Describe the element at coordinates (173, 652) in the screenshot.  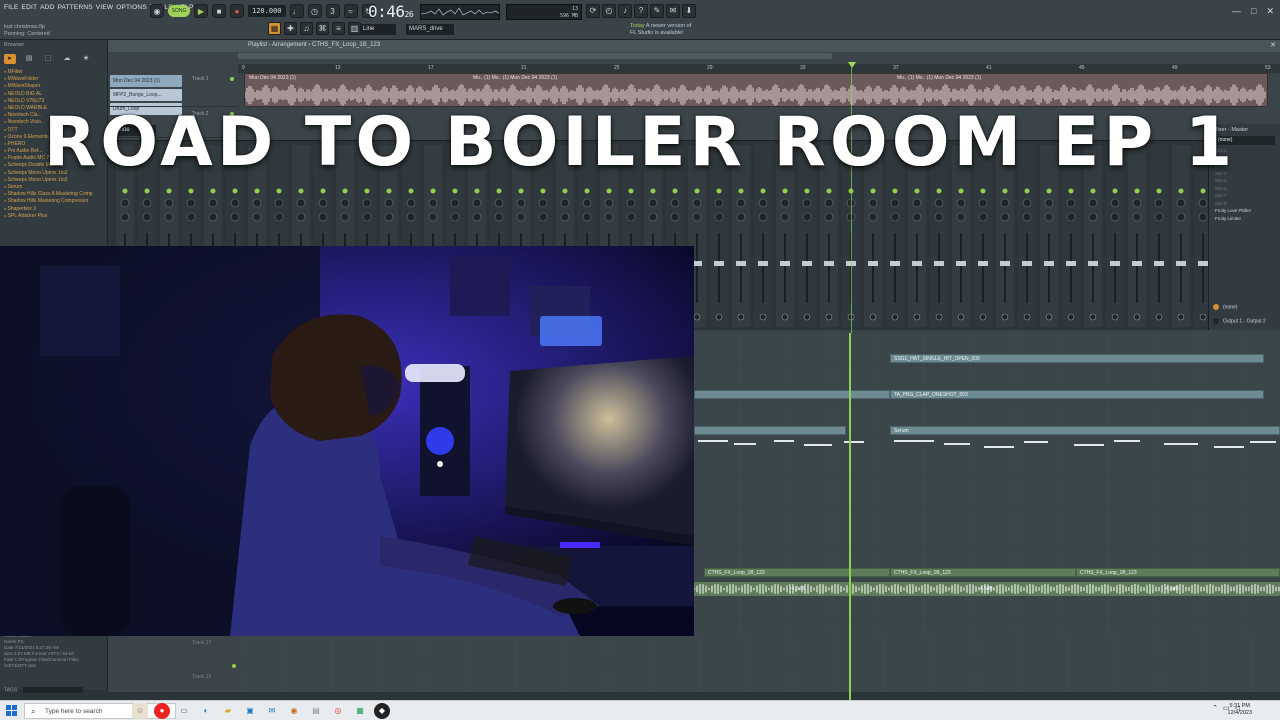
I see `track-header: Track 17` at that location.